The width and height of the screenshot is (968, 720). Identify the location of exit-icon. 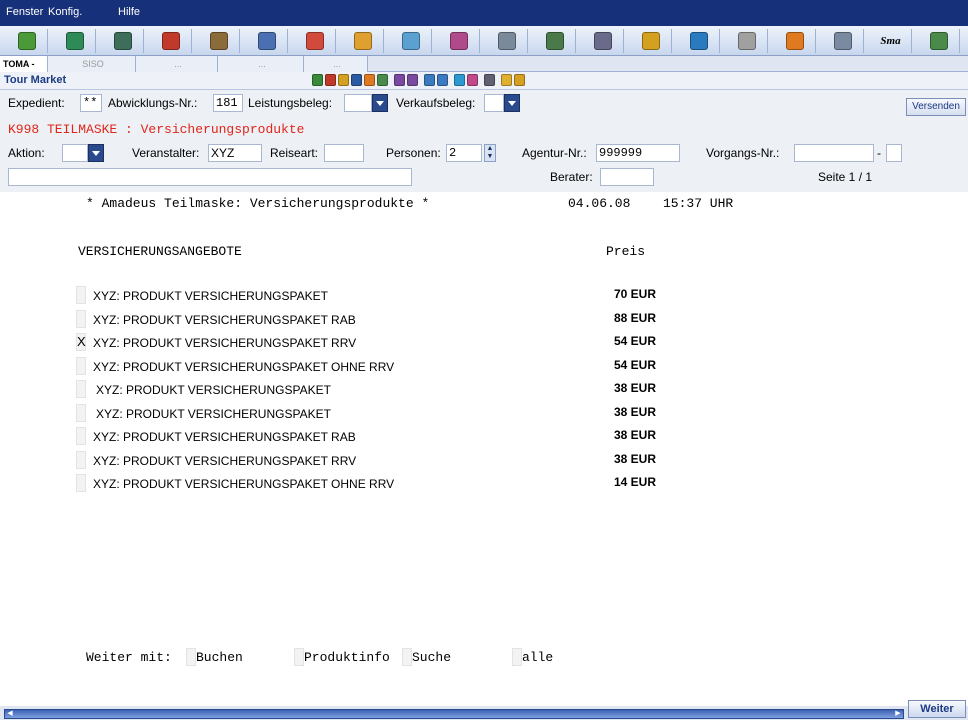
(938, 41).